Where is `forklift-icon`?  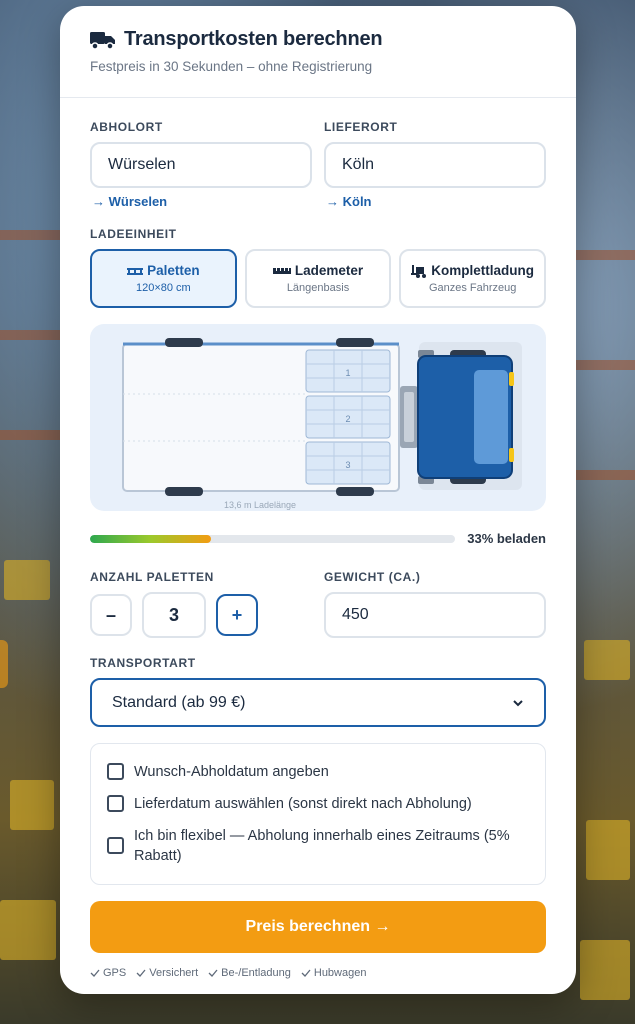
forklift-icon is located at coordinates (419, 271).